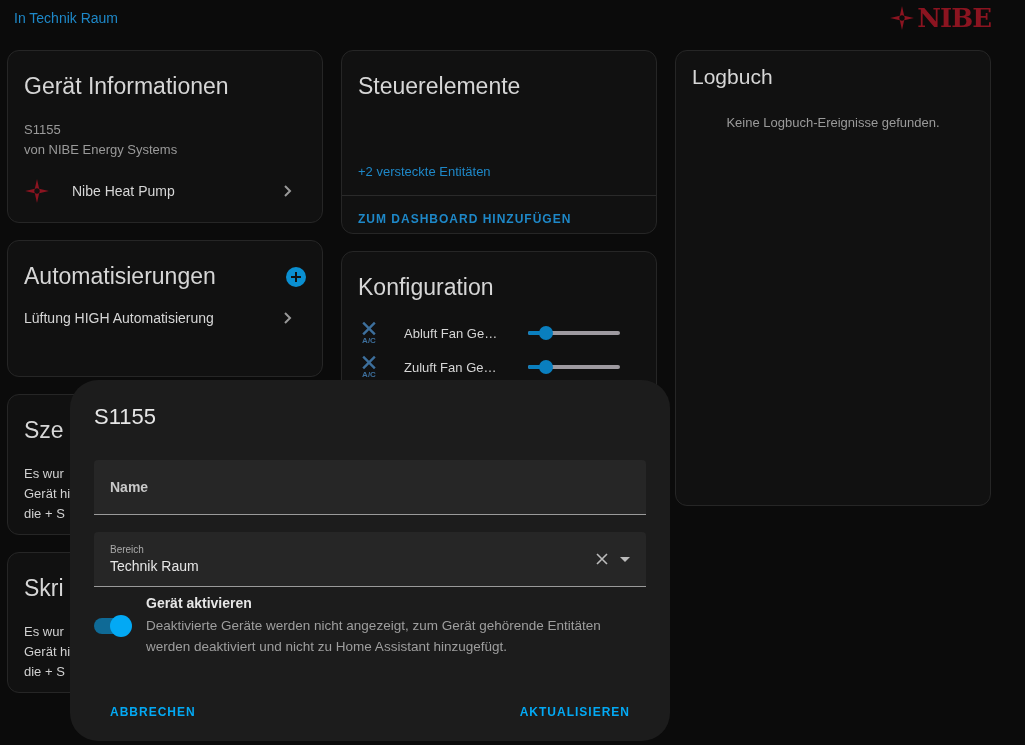 The image size is (1025, 745). Describe the element at coordinates (66, 18) in the screenshot. I see `breadcrumb-link: In Technik Raum` at that location.